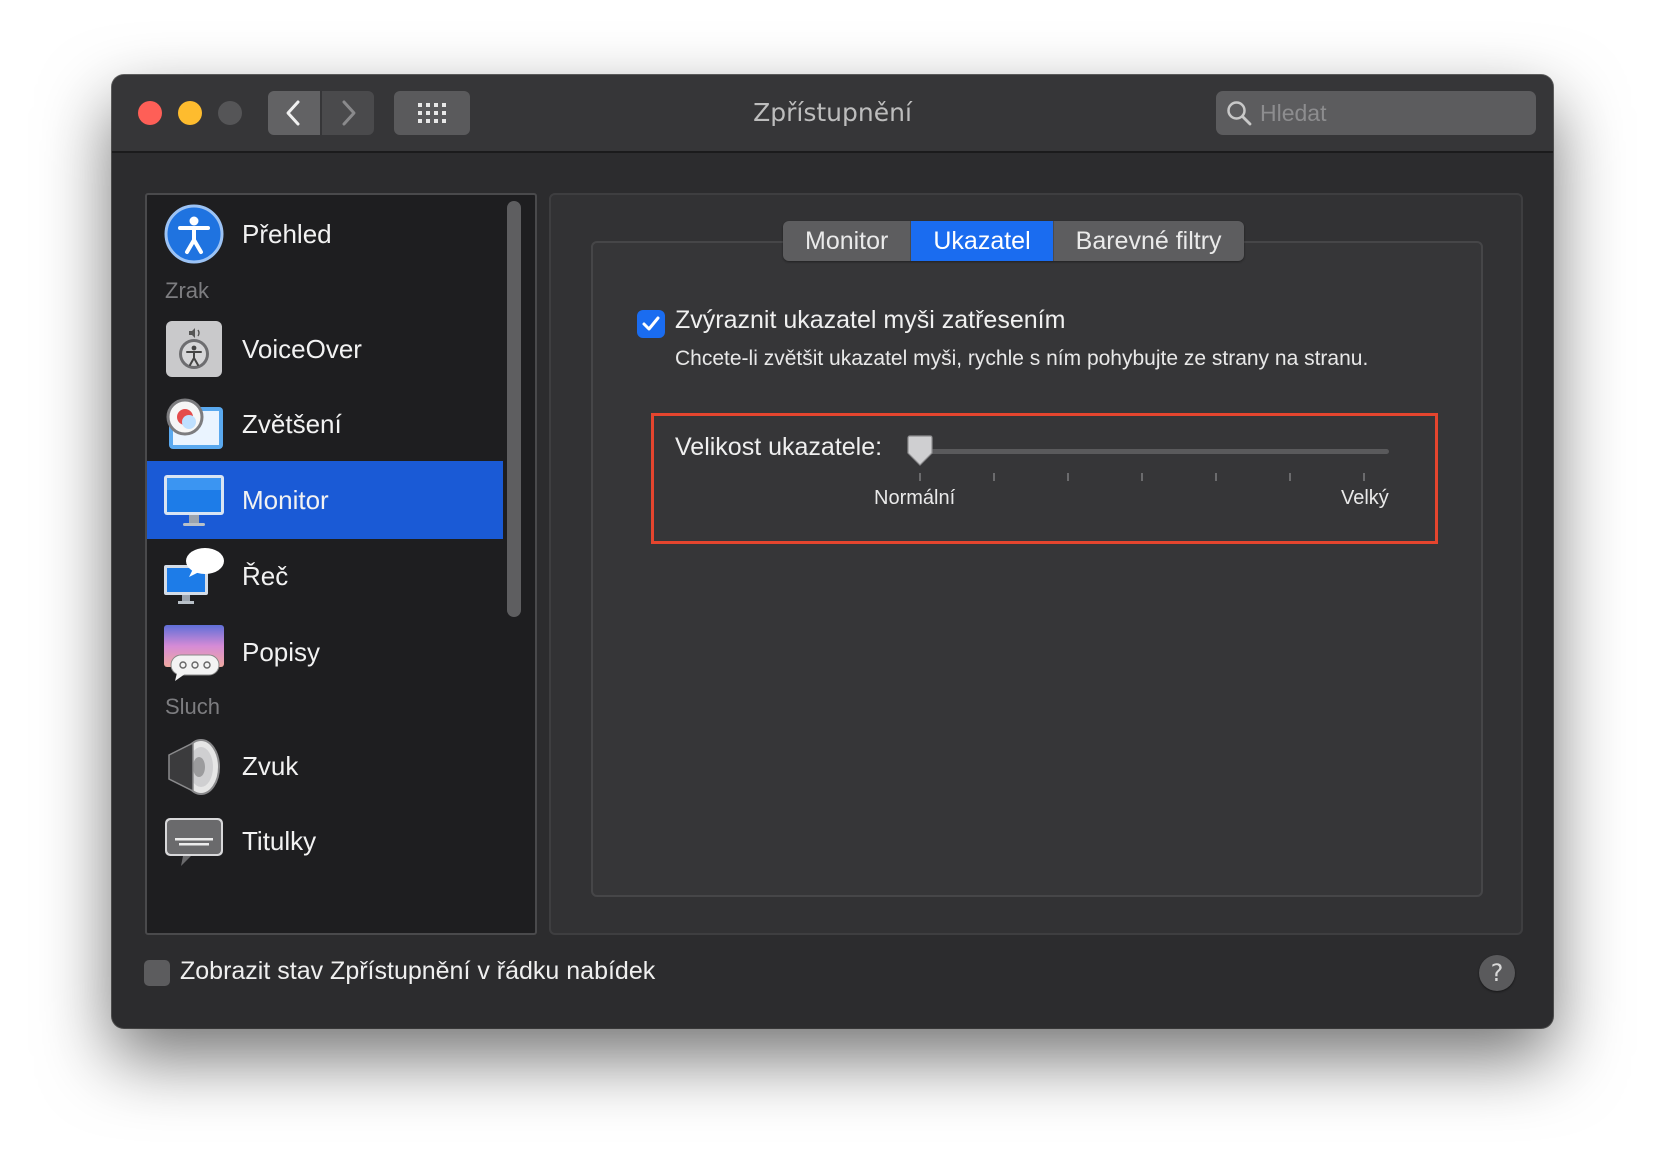 Image resolution: width=1664 pixels, height=1176 pixels. What do you see at coordinates (194, 423) in the screenshot?
I see `zoom-icon` at bounding box center [194, 423].